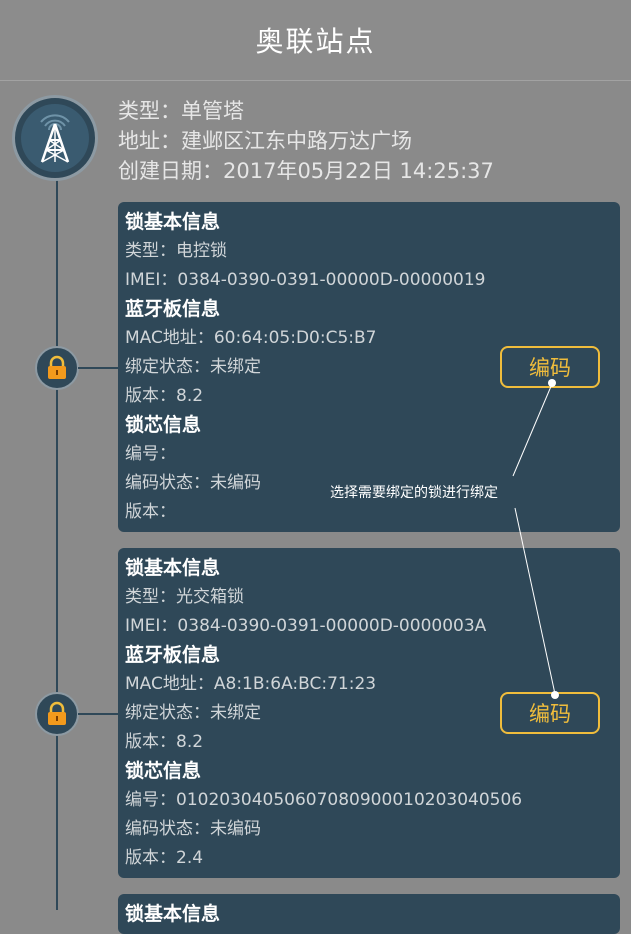 Image resolution: width=631 pixels, height=934 pixels. What do you see at coordinates (535, 539) in the screenshot?
I see `annotation-lines` at bounding box center [535, 539].